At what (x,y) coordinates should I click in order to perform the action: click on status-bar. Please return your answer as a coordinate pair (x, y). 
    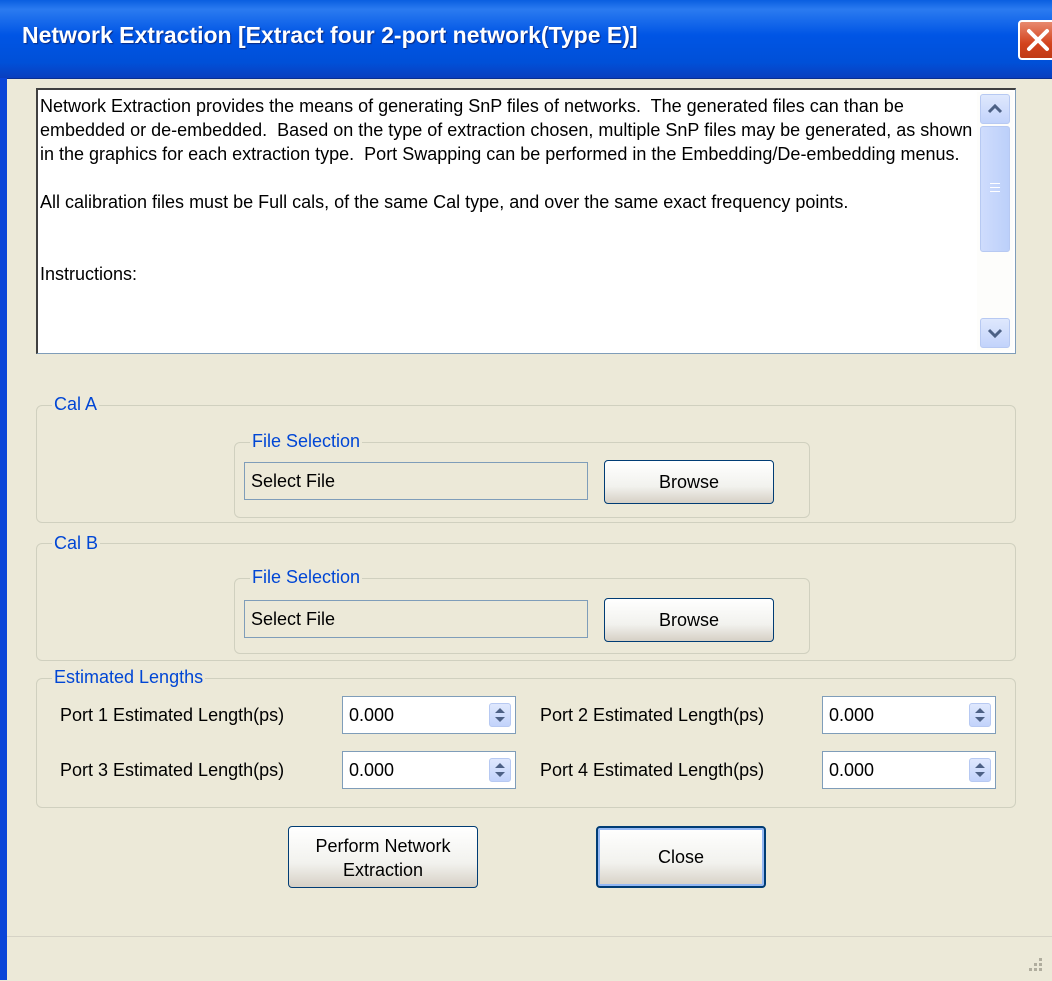
    Looking at the image, I should click on (529, 958).